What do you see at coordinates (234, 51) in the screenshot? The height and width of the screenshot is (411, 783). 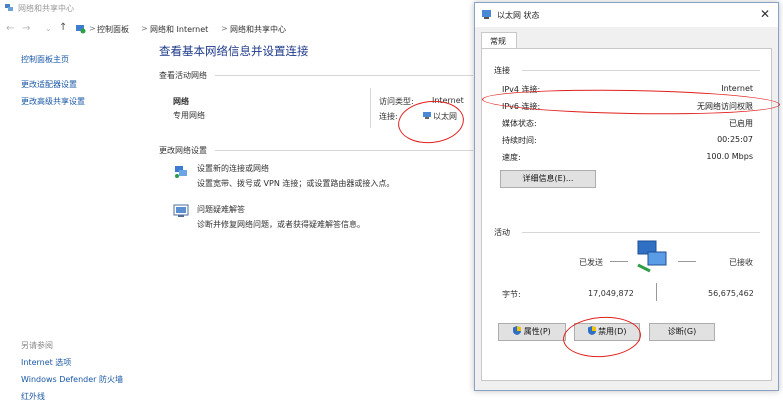 I see `page-title: 查看基本网络信息并设置连接` at bounding box center [234, 51].